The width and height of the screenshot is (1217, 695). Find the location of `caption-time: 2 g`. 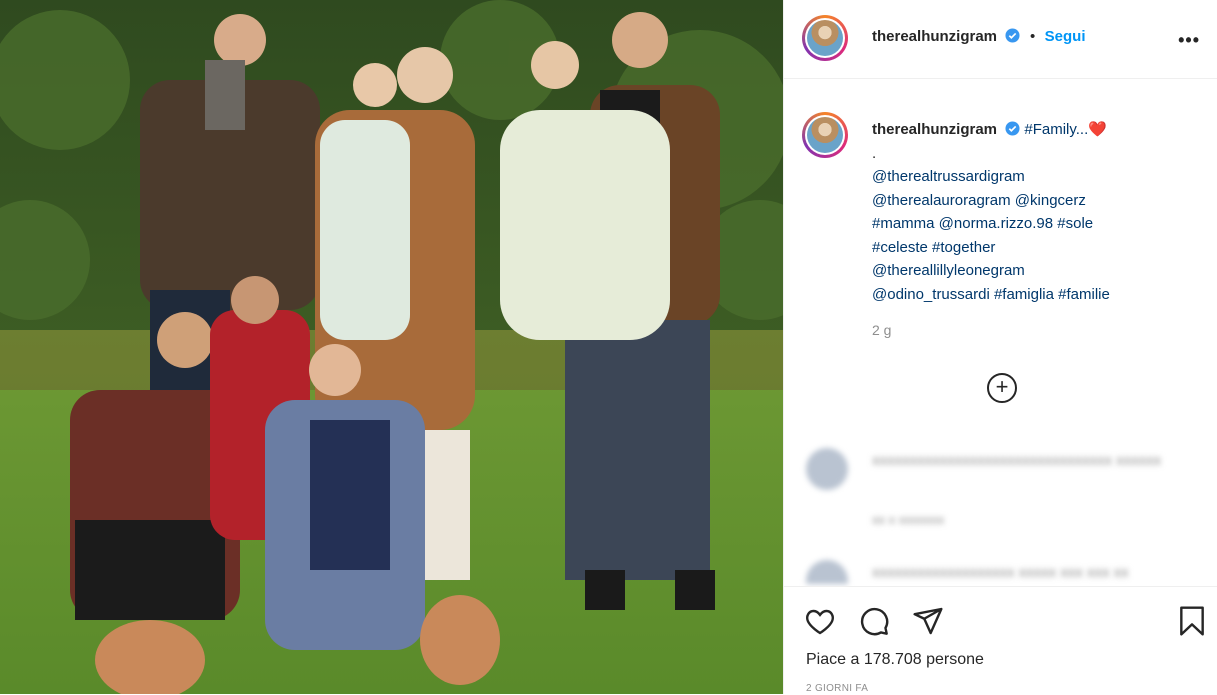

caption-time: 2 g is located at coordinates (882, 330).